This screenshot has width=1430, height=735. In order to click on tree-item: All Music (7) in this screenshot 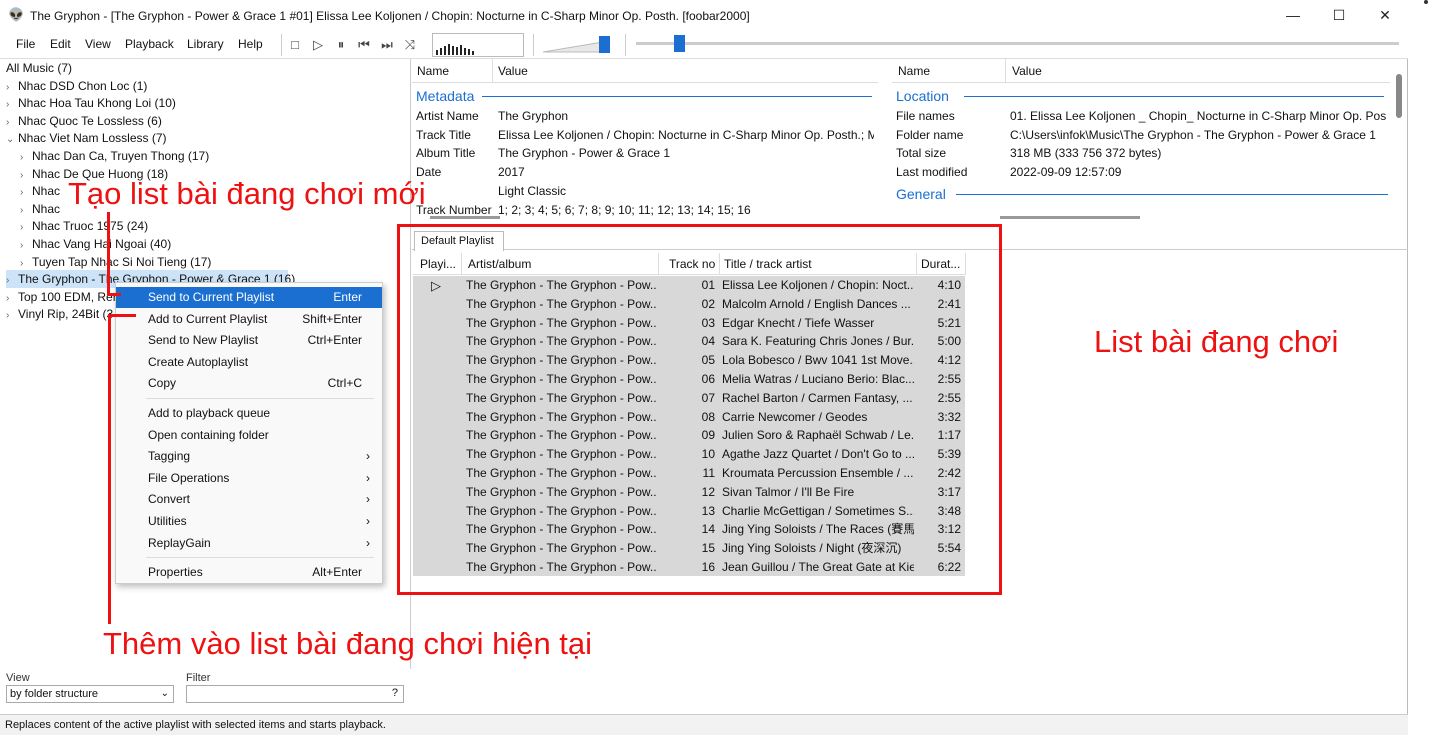, I will do `click(39, 68)`.